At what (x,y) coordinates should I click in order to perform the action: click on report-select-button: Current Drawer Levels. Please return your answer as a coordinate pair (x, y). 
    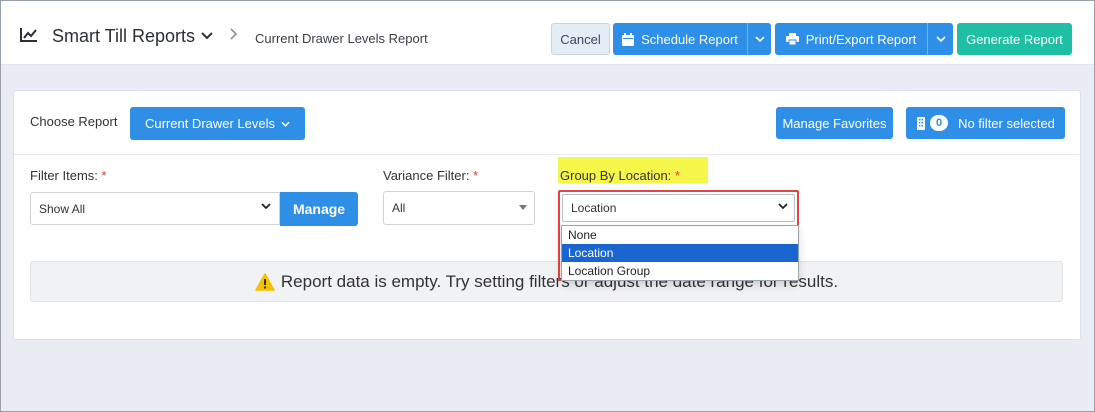
    Looking at the image, I should click on (217, 123).